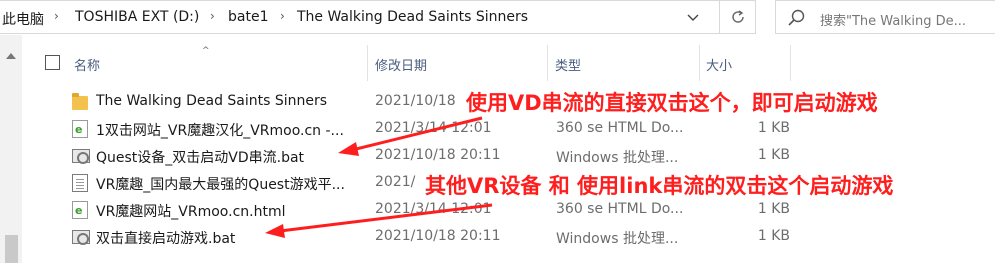  Describe the element at coordinates (23, 19) in the screenshot. I see `breadcrumb-this-pc: 此电脑` at that location.